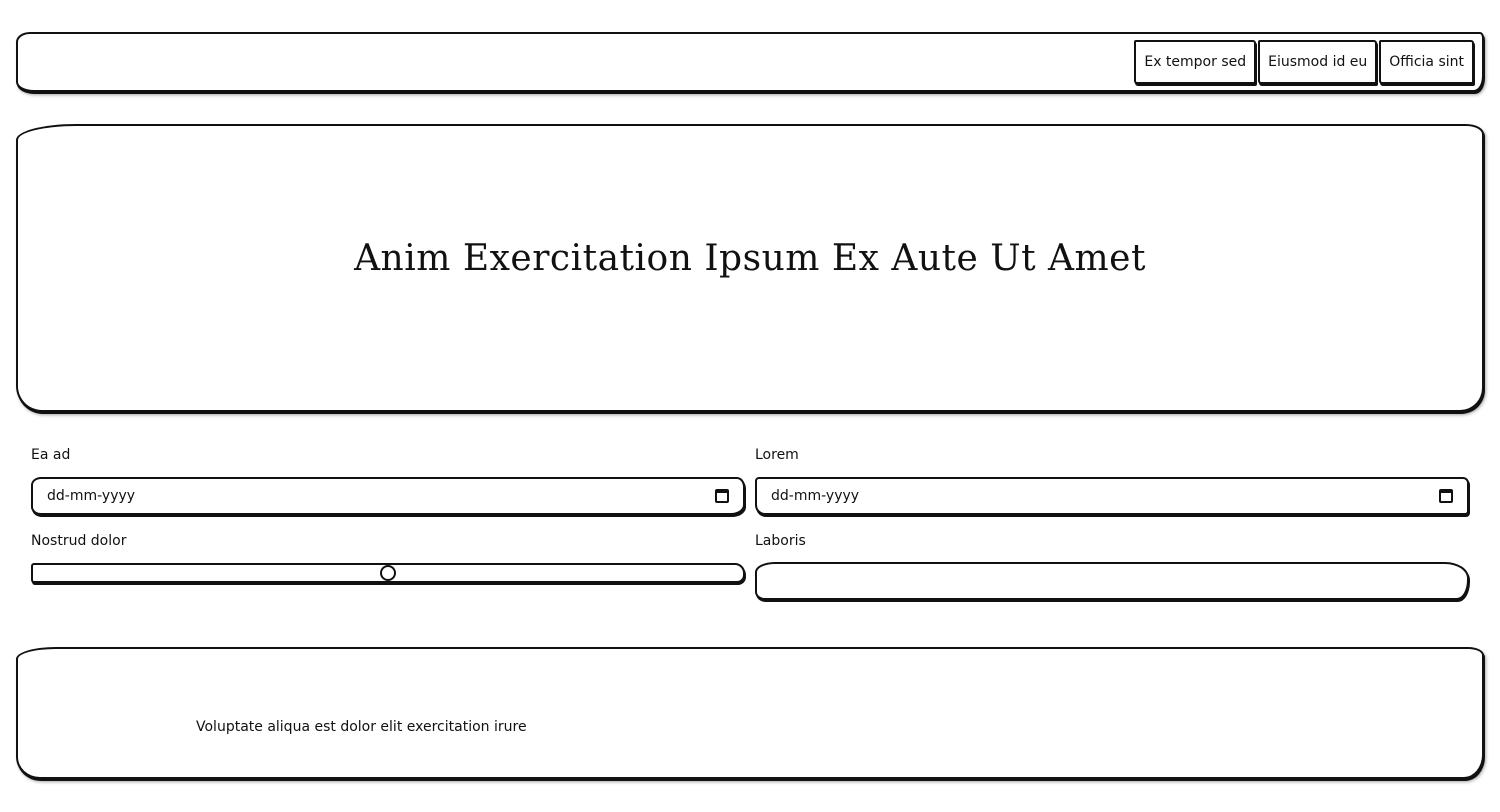  I want to click on date-right-input: dd-mm-yyyy, so click(1112, 496).